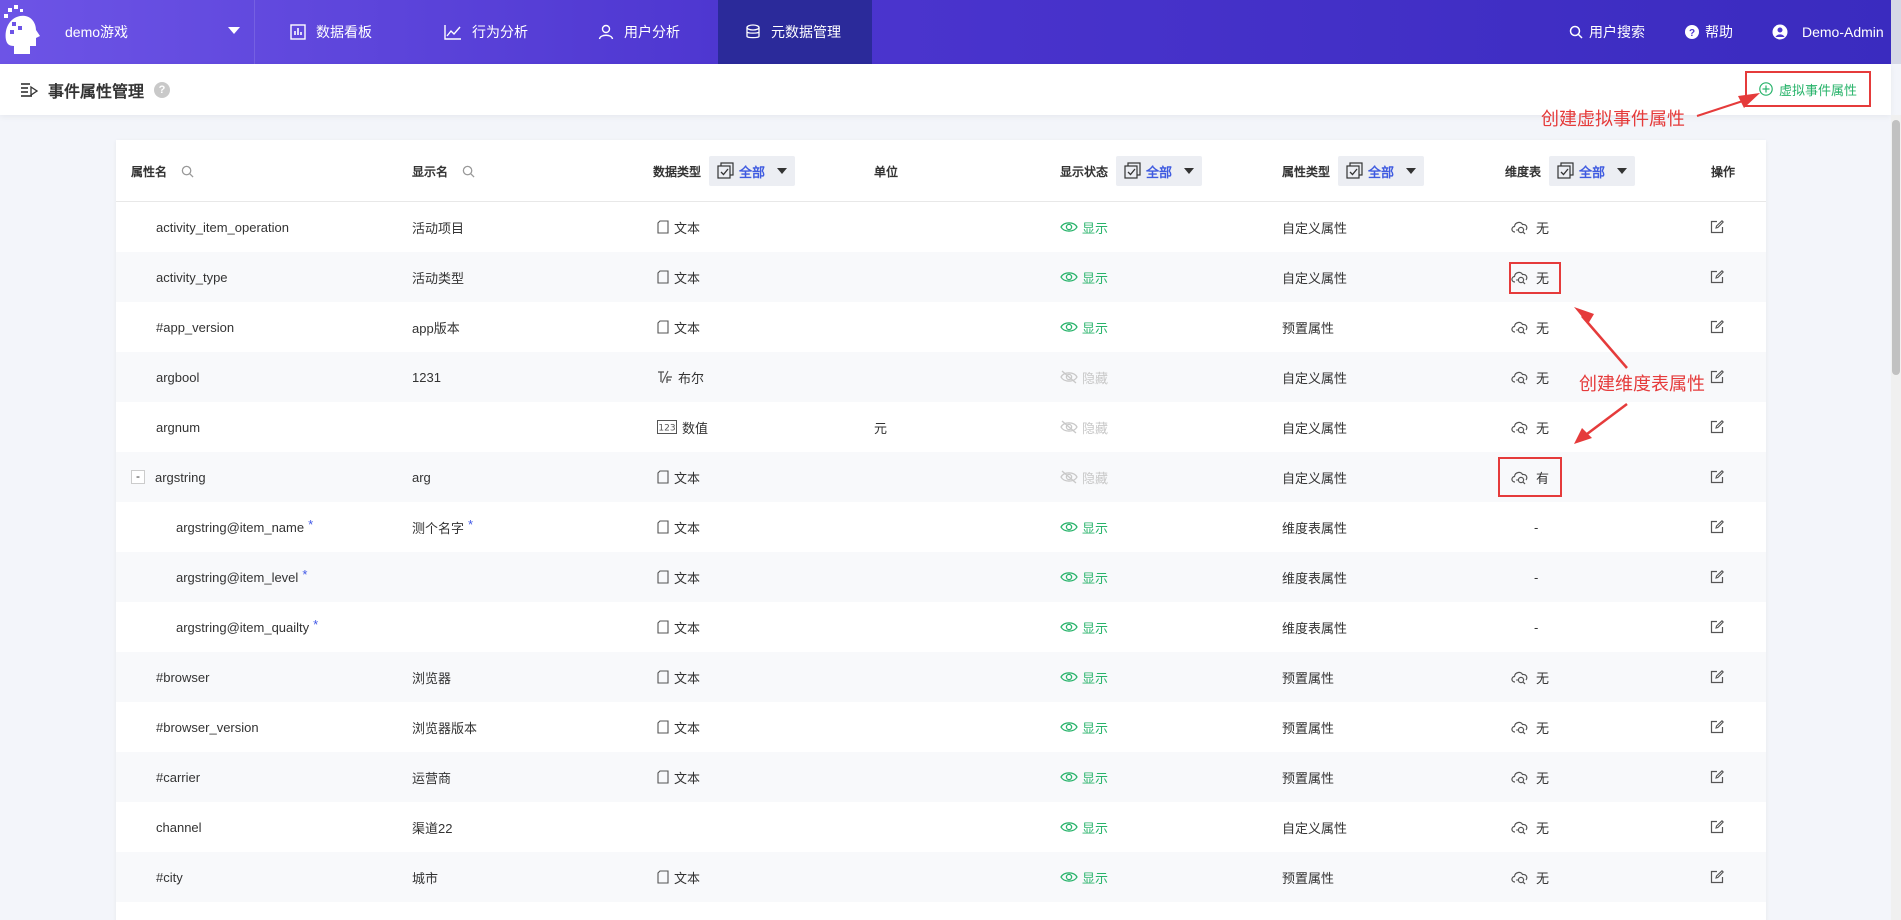  Describe the element at coordinates (192, 277) in the screenshot. I see `attr-name-cell: activity_type` at that location.